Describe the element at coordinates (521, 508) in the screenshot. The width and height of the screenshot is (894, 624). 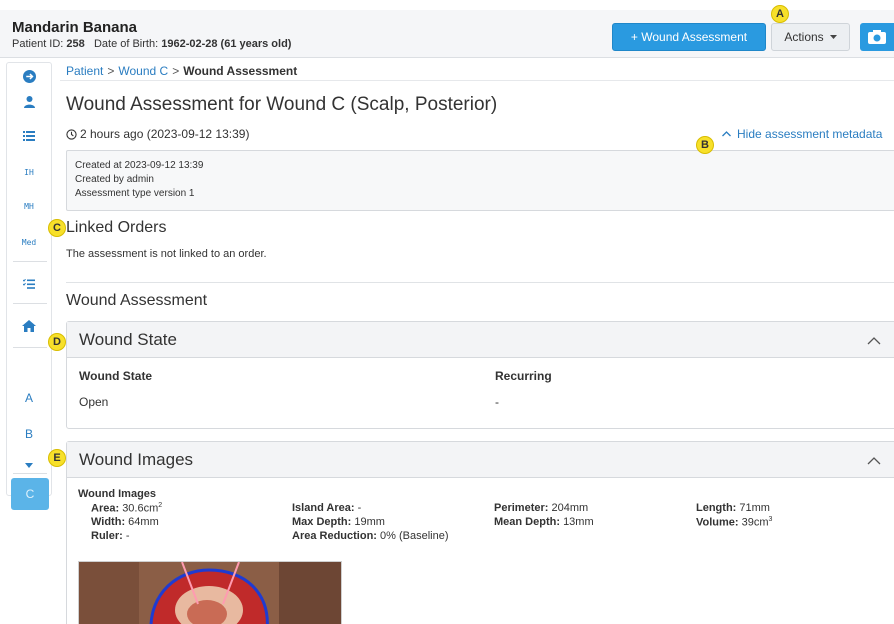
I see `metric-perimeter-label: Perimeter:` at that location.